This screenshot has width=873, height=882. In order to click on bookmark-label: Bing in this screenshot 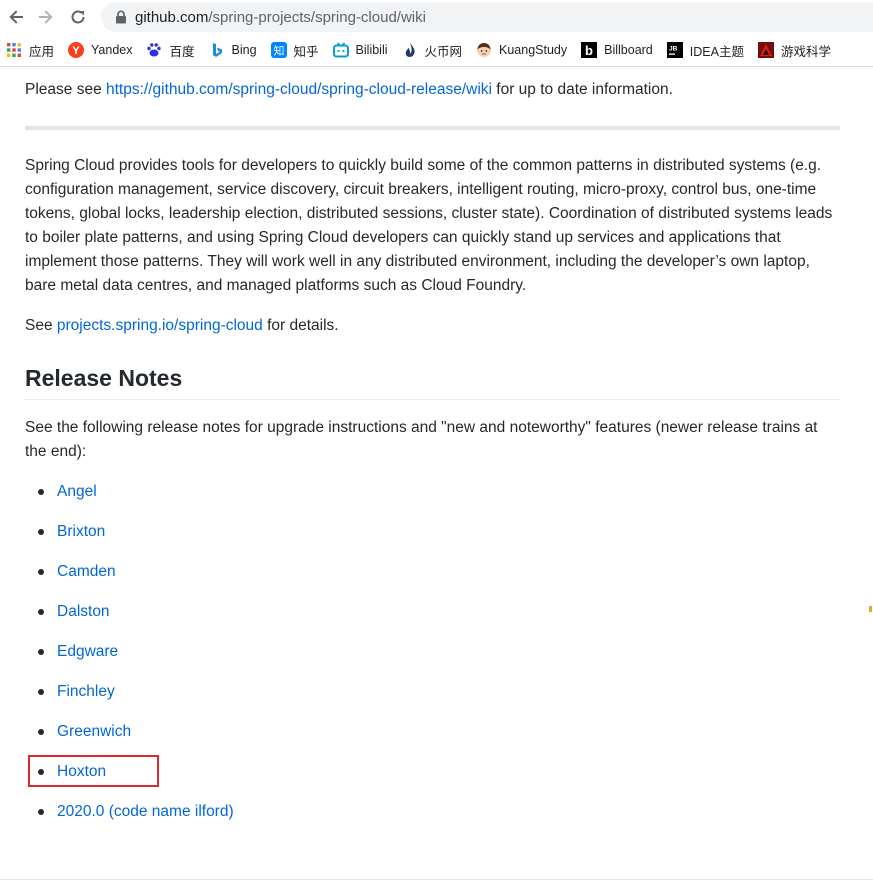, I will do `click(244, 50)`.